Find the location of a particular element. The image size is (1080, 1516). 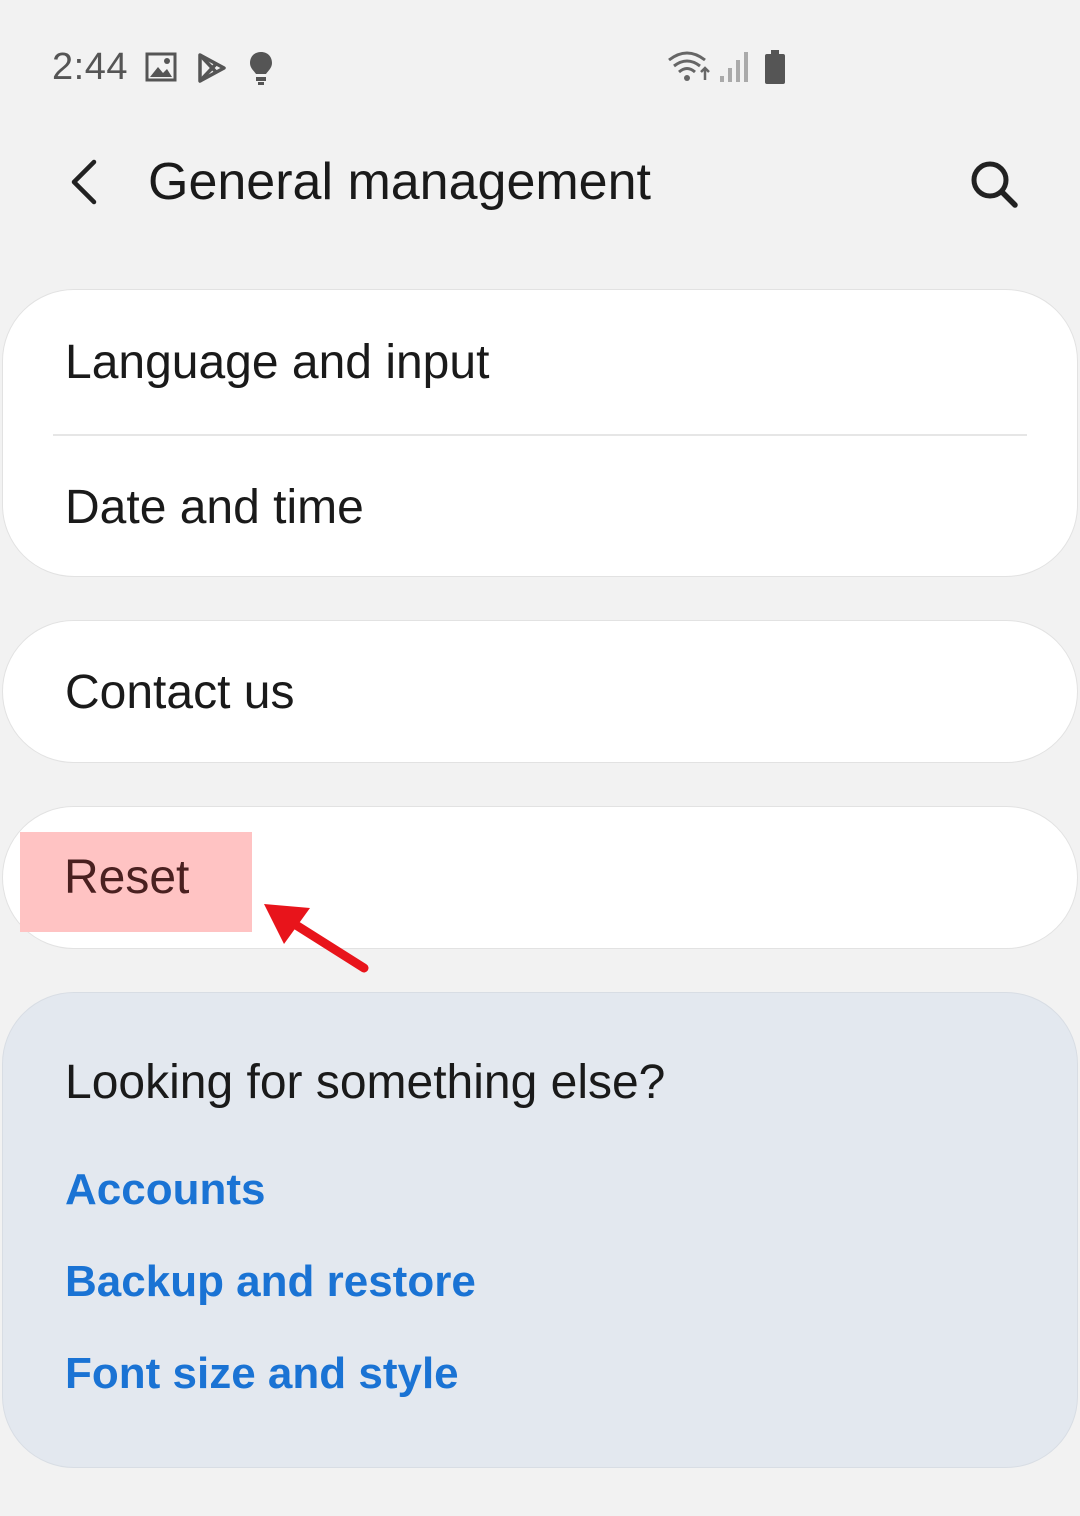

menu-item-language-and-input: Language and input is located at coordinates (540, 362).